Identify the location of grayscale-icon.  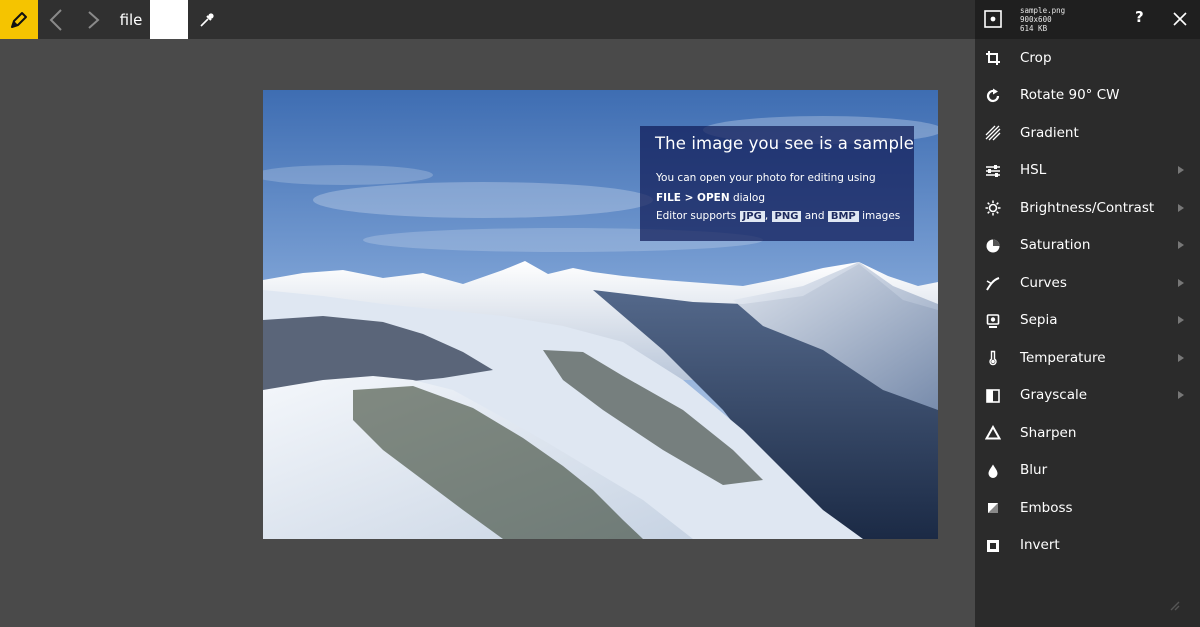
(993, 395).